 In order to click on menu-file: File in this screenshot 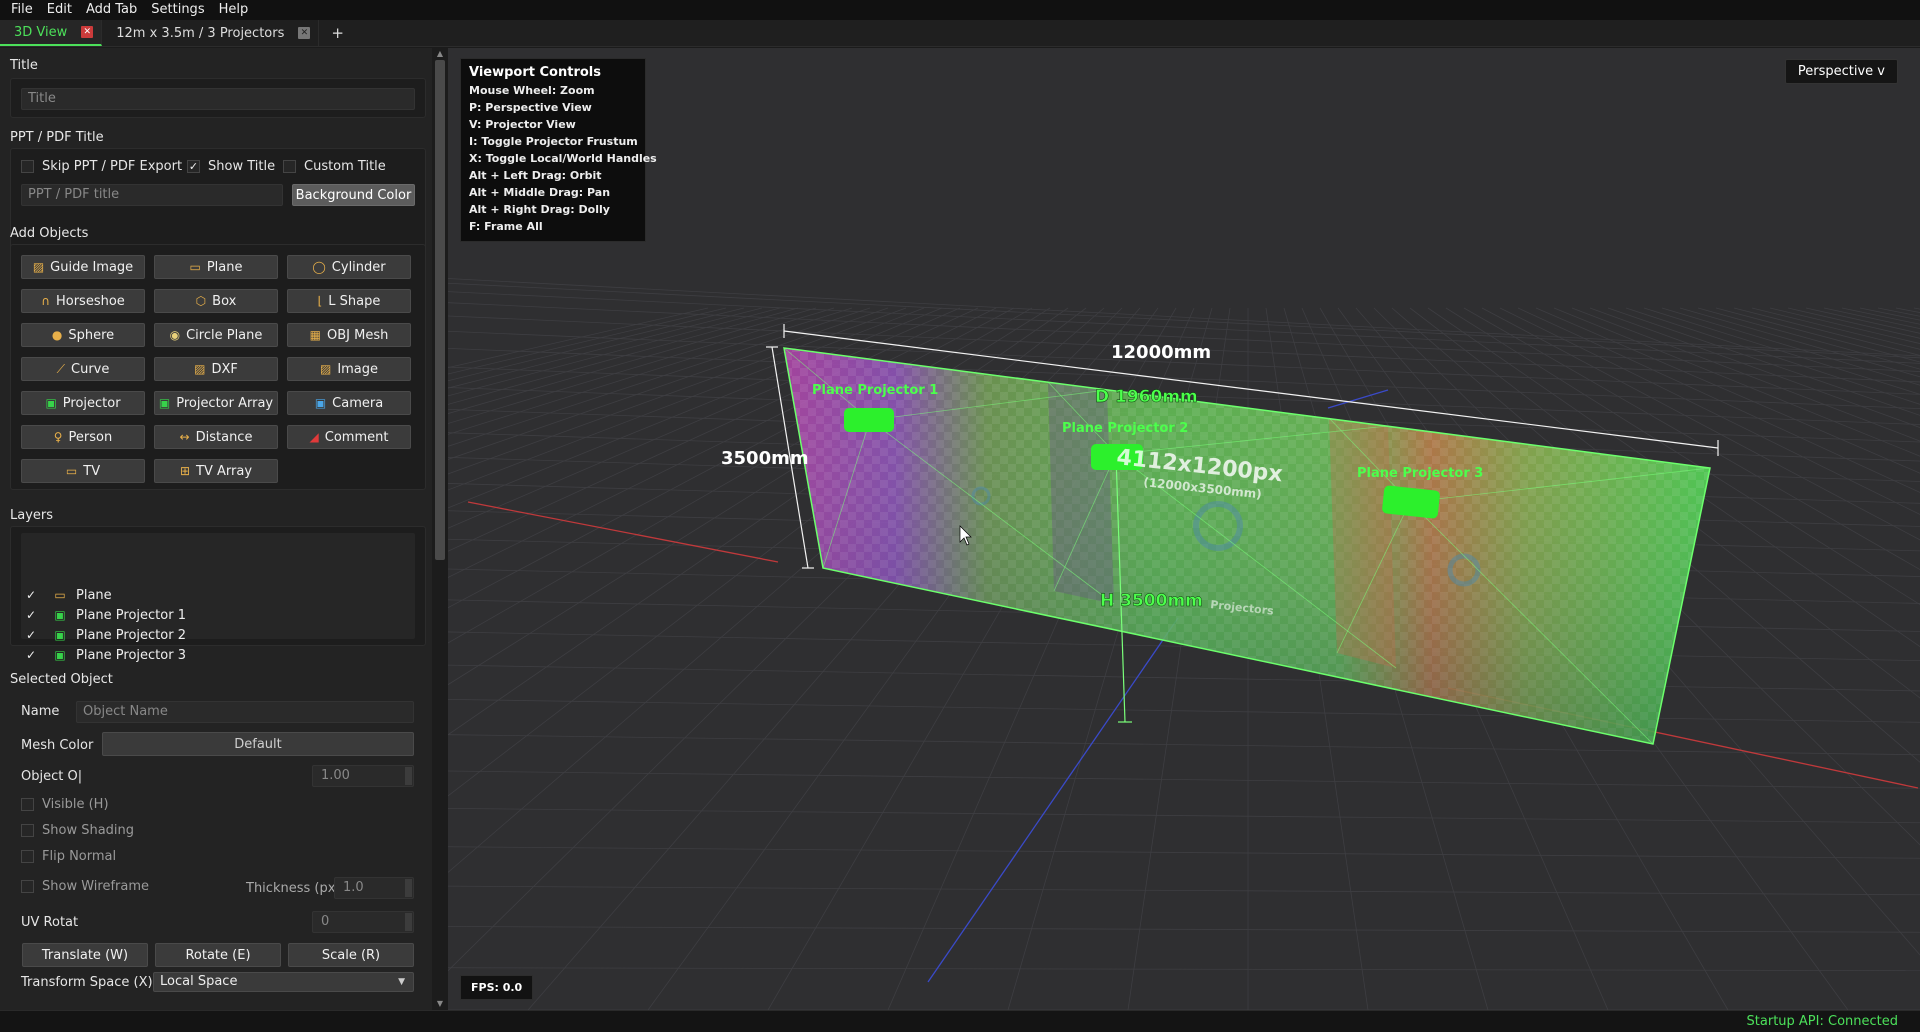, I will do `click(22, 10)`.